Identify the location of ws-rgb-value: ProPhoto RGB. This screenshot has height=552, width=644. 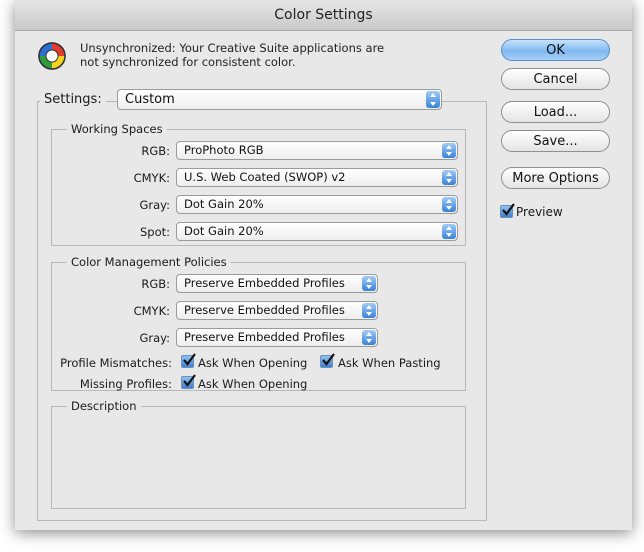
(224, 150).